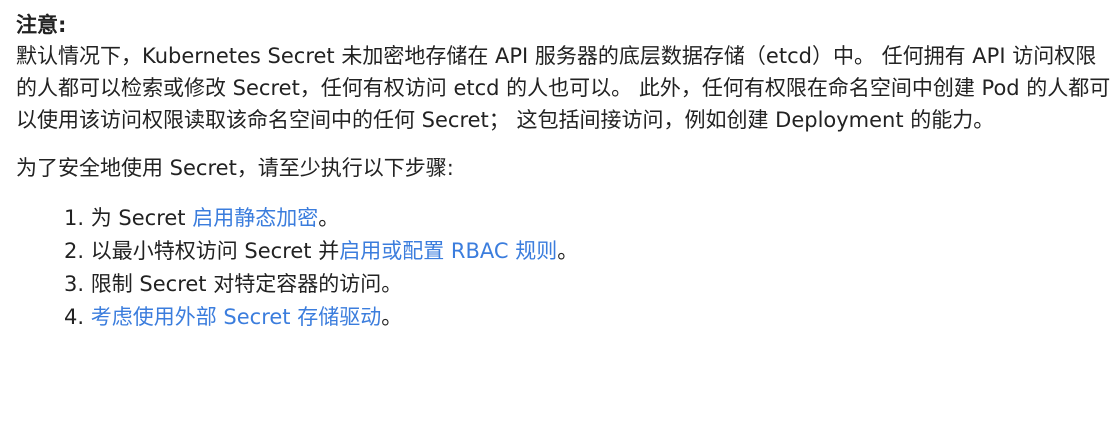 Image resolution: width=1120 pixels, height=427 pixels. Describe the element at coordinates (592, 284) in the screenshot. I see `step-item-3: 3. 限制 Secret 对特定容器的访问。` at that location.